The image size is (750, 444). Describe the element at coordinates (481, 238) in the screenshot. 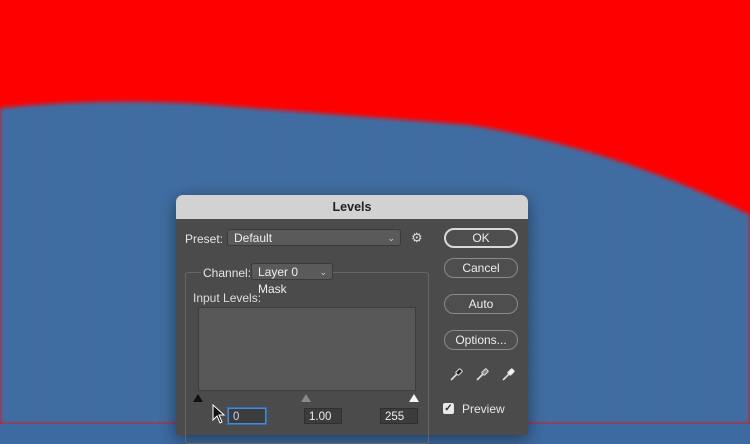

I see `ok-button: OK` at that location.